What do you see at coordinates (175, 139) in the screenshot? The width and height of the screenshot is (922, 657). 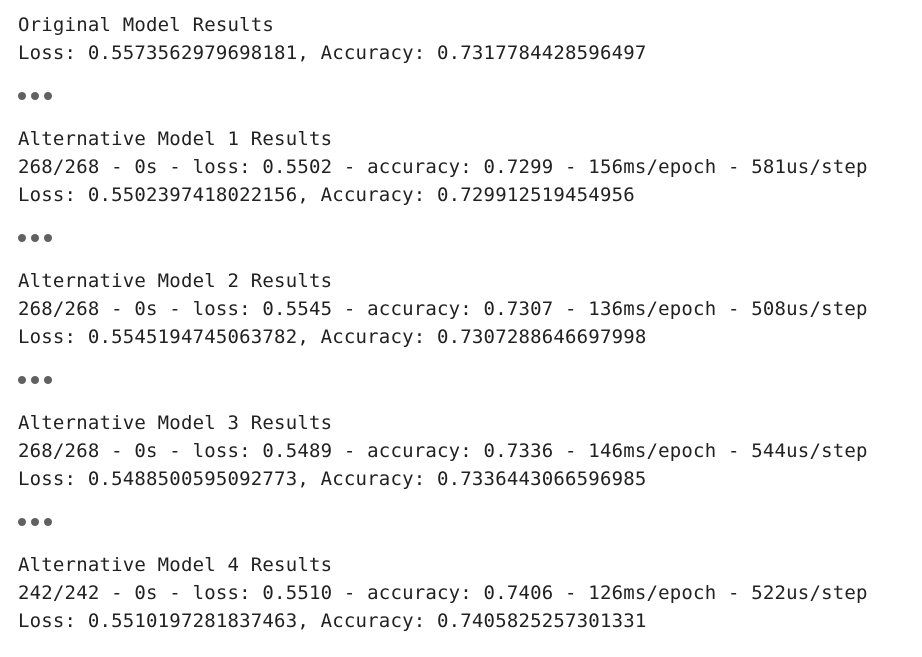 I see `output-block-title: Alternative Model 1 Results` at bounding box center [175, 139].